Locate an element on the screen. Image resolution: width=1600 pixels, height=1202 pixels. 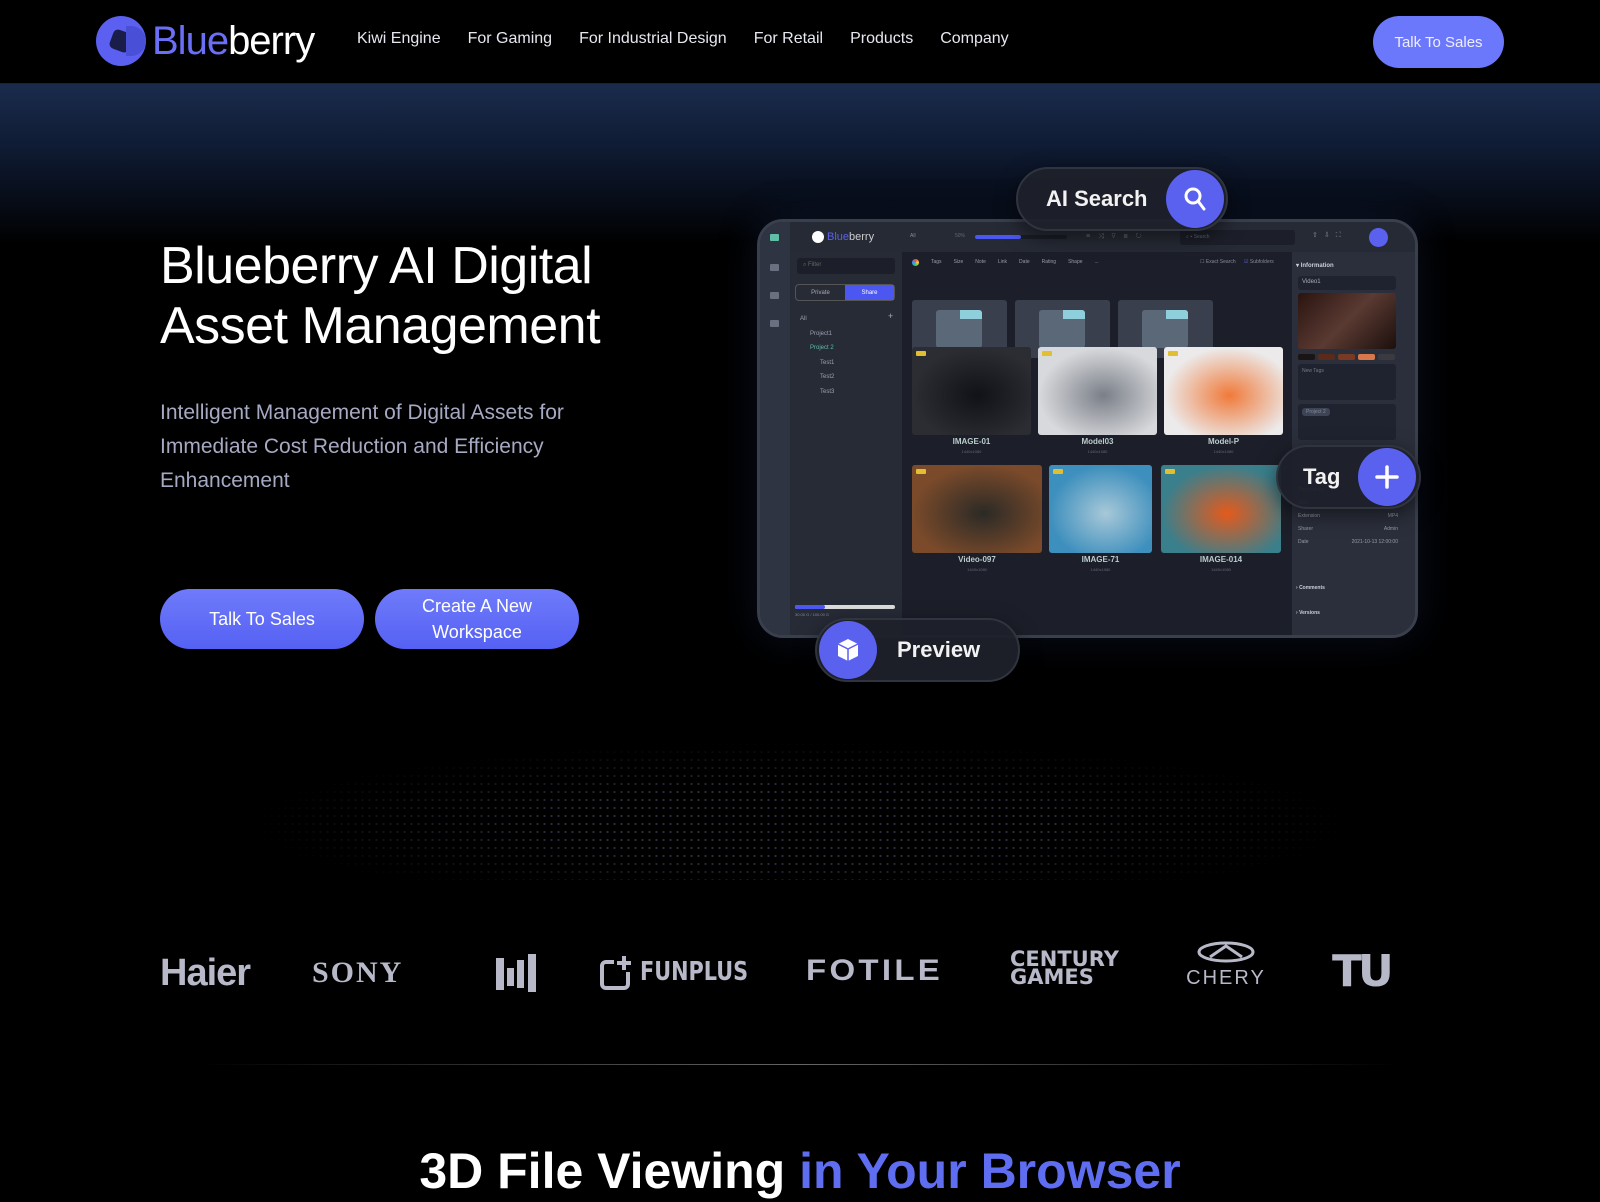
plus-icon is located at coordinates (1387, 477).